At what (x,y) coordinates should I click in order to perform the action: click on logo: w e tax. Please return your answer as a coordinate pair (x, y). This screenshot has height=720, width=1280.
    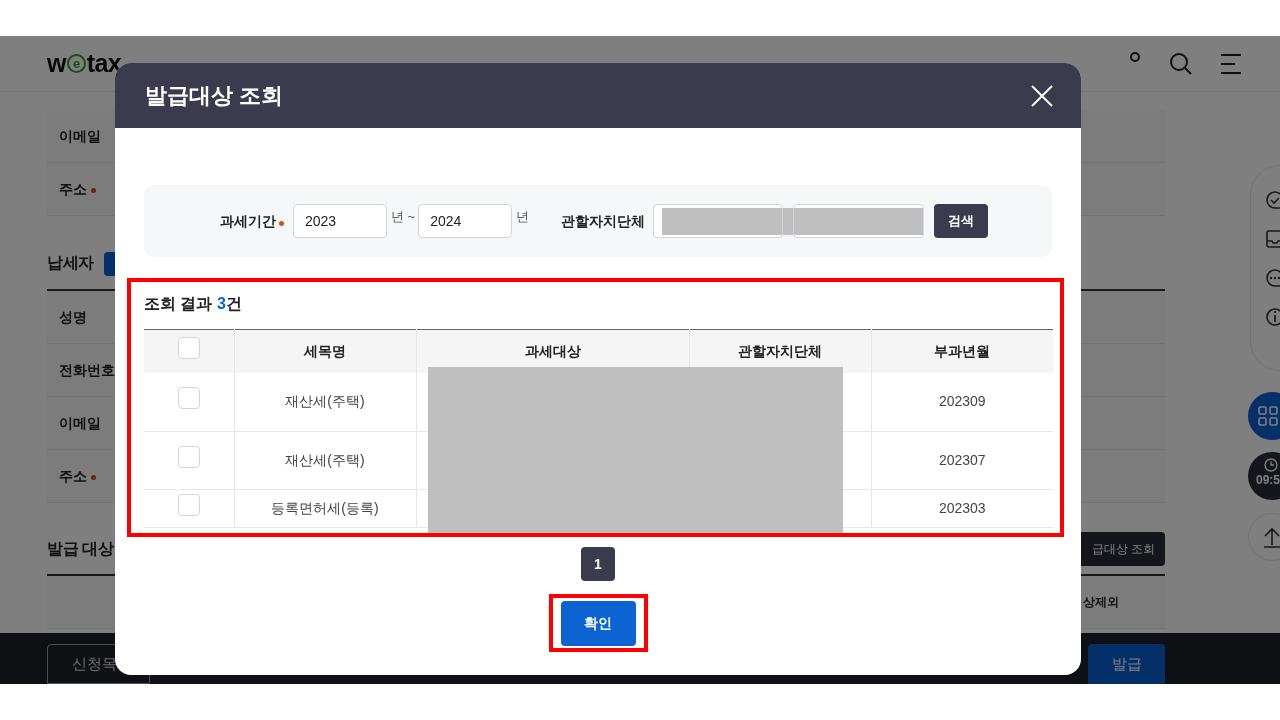
    Looking at the image, I should click on (84, 63).